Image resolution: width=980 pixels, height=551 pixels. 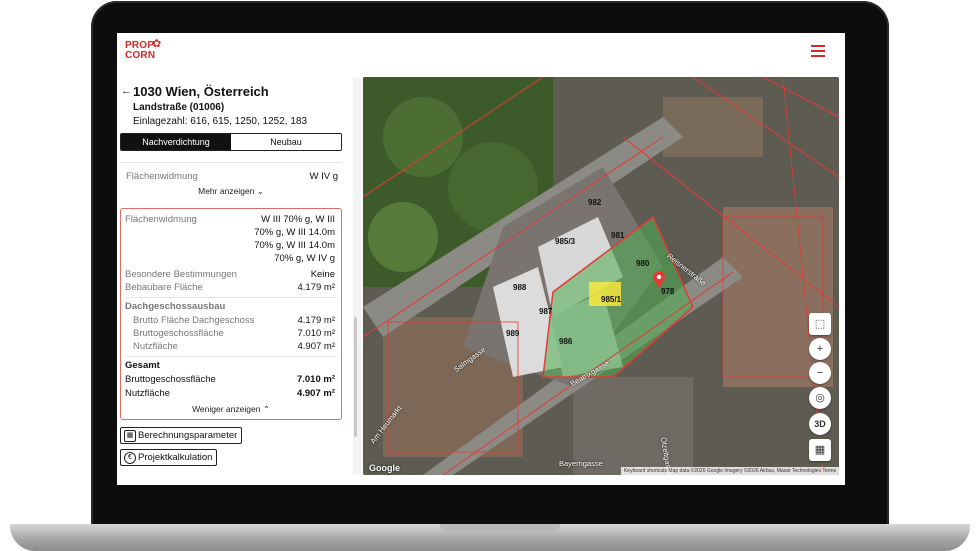 I want to click on propcorn-logo: PROP CORN ✿, so click(x=145, y=53).